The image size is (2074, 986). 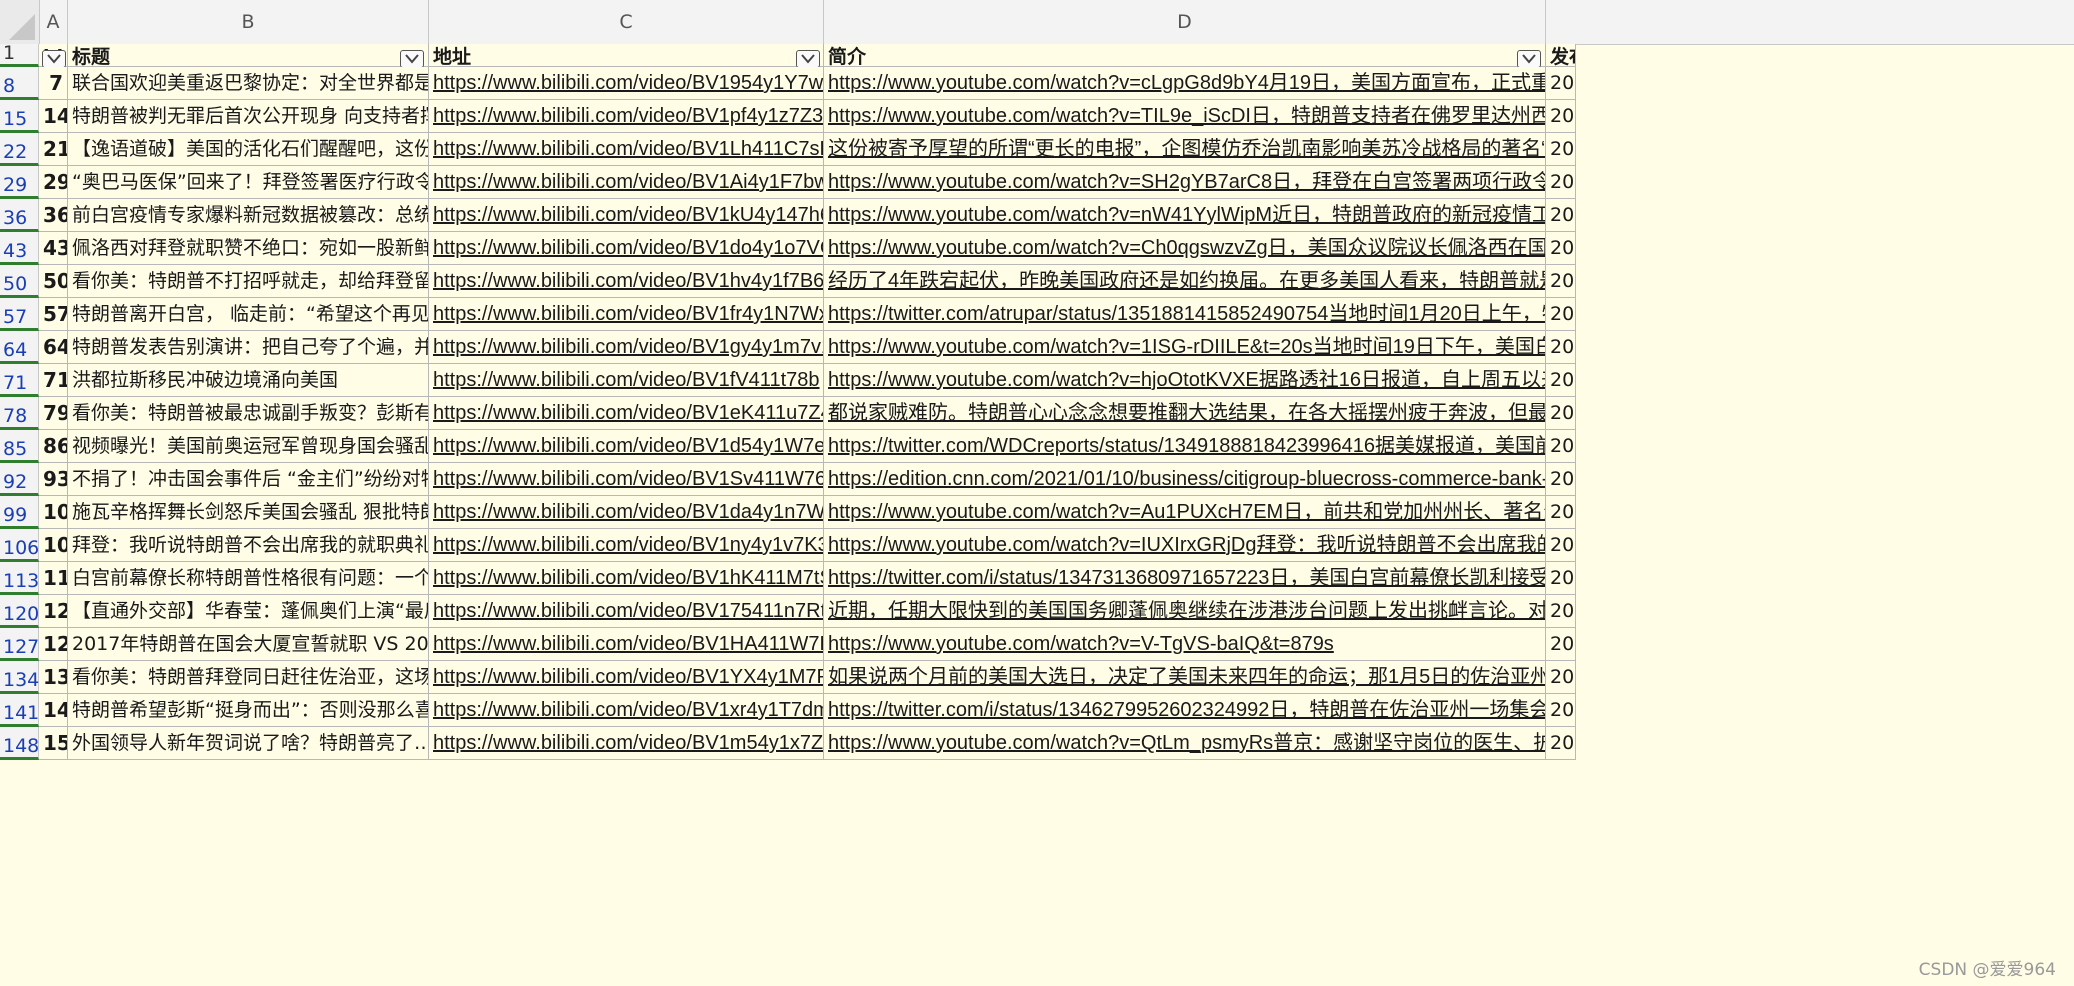 What do you see at coordinates (53, 314) in the screenshot?
I see `cell-id: 57` at bounding box center [53, 314].